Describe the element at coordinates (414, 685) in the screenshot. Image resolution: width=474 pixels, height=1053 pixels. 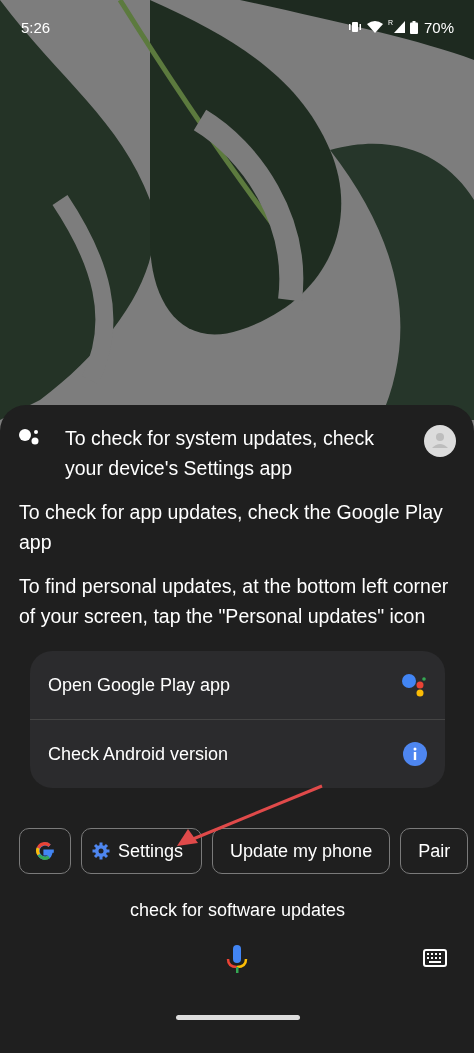
I see `assistant-dots-icon` at that location.